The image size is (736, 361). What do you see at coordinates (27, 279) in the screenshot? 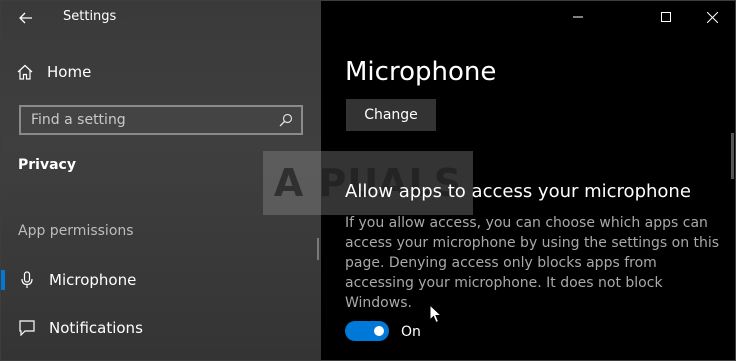
I see `microphone-icon` at bounding box center [27, 279].